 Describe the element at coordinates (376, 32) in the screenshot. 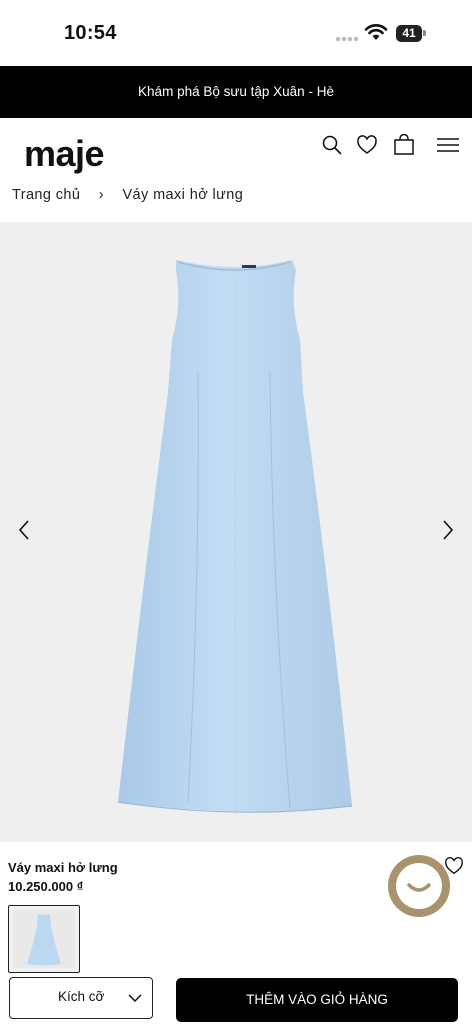

I see `wifi-icon` at that location.